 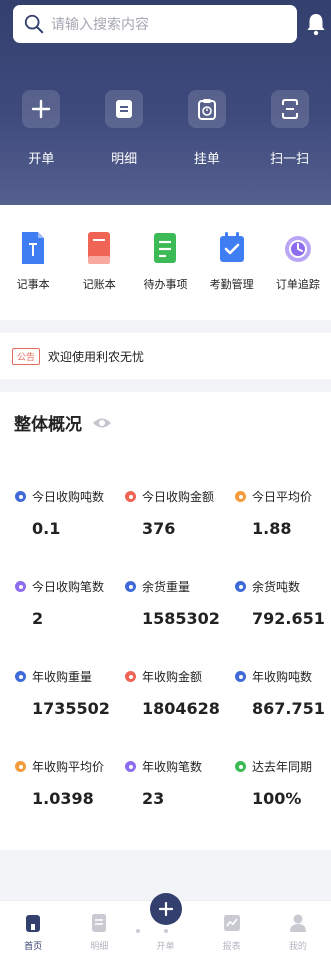 I want to click on add-order-fab, so click(x=166, y=909).